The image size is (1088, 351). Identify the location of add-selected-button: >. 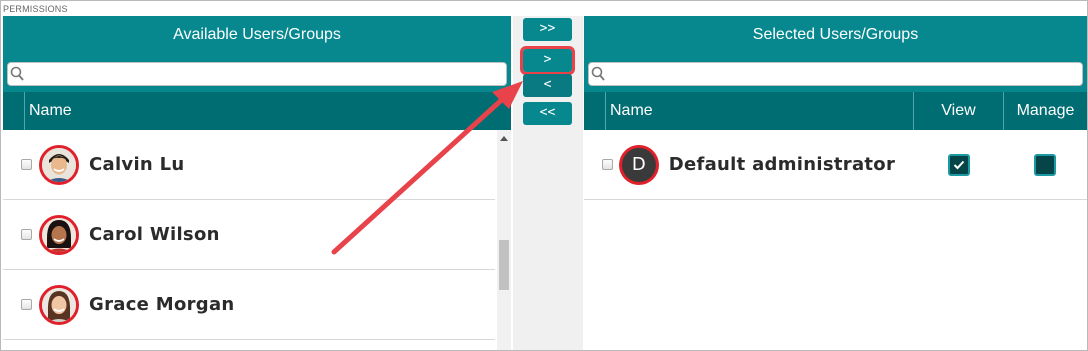
(547, 60).